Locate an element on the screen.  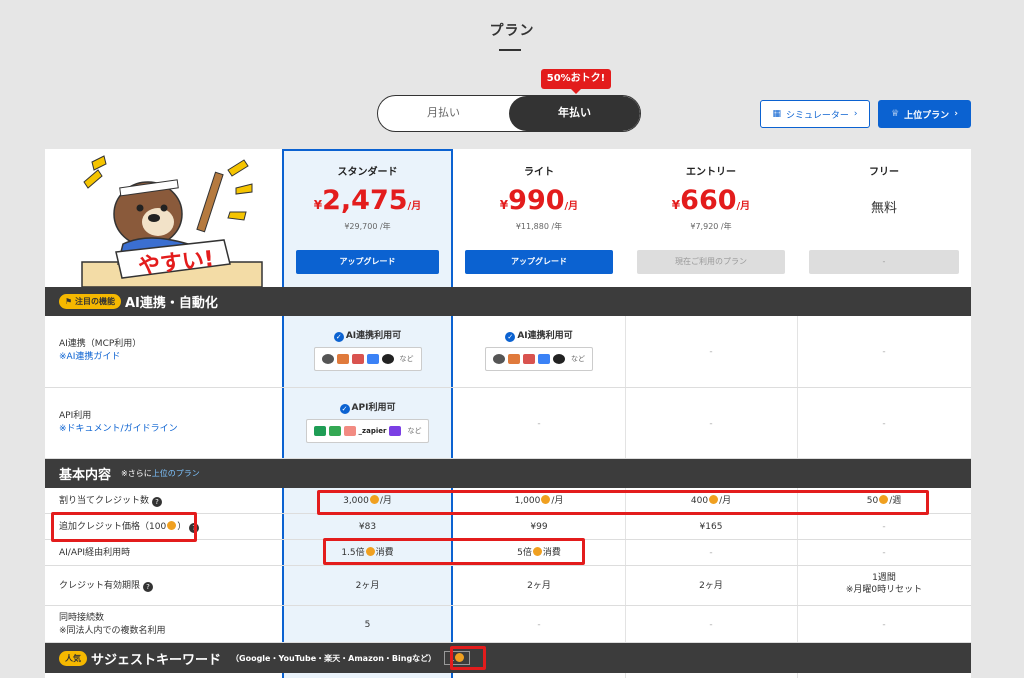
cell-free: 1週間 ※月曜0時リセット is located at coordinates (884, 584).